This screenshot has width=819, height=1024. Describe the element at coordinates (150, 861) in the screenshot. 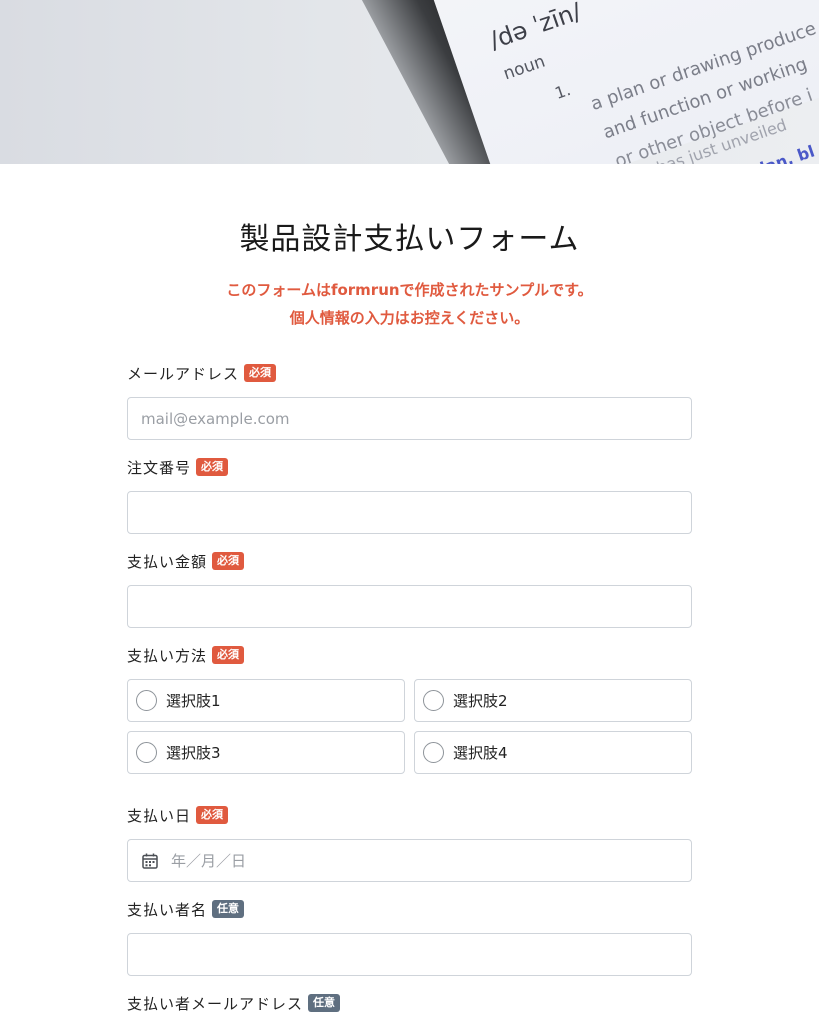

I see `calendar-icon` at that location.